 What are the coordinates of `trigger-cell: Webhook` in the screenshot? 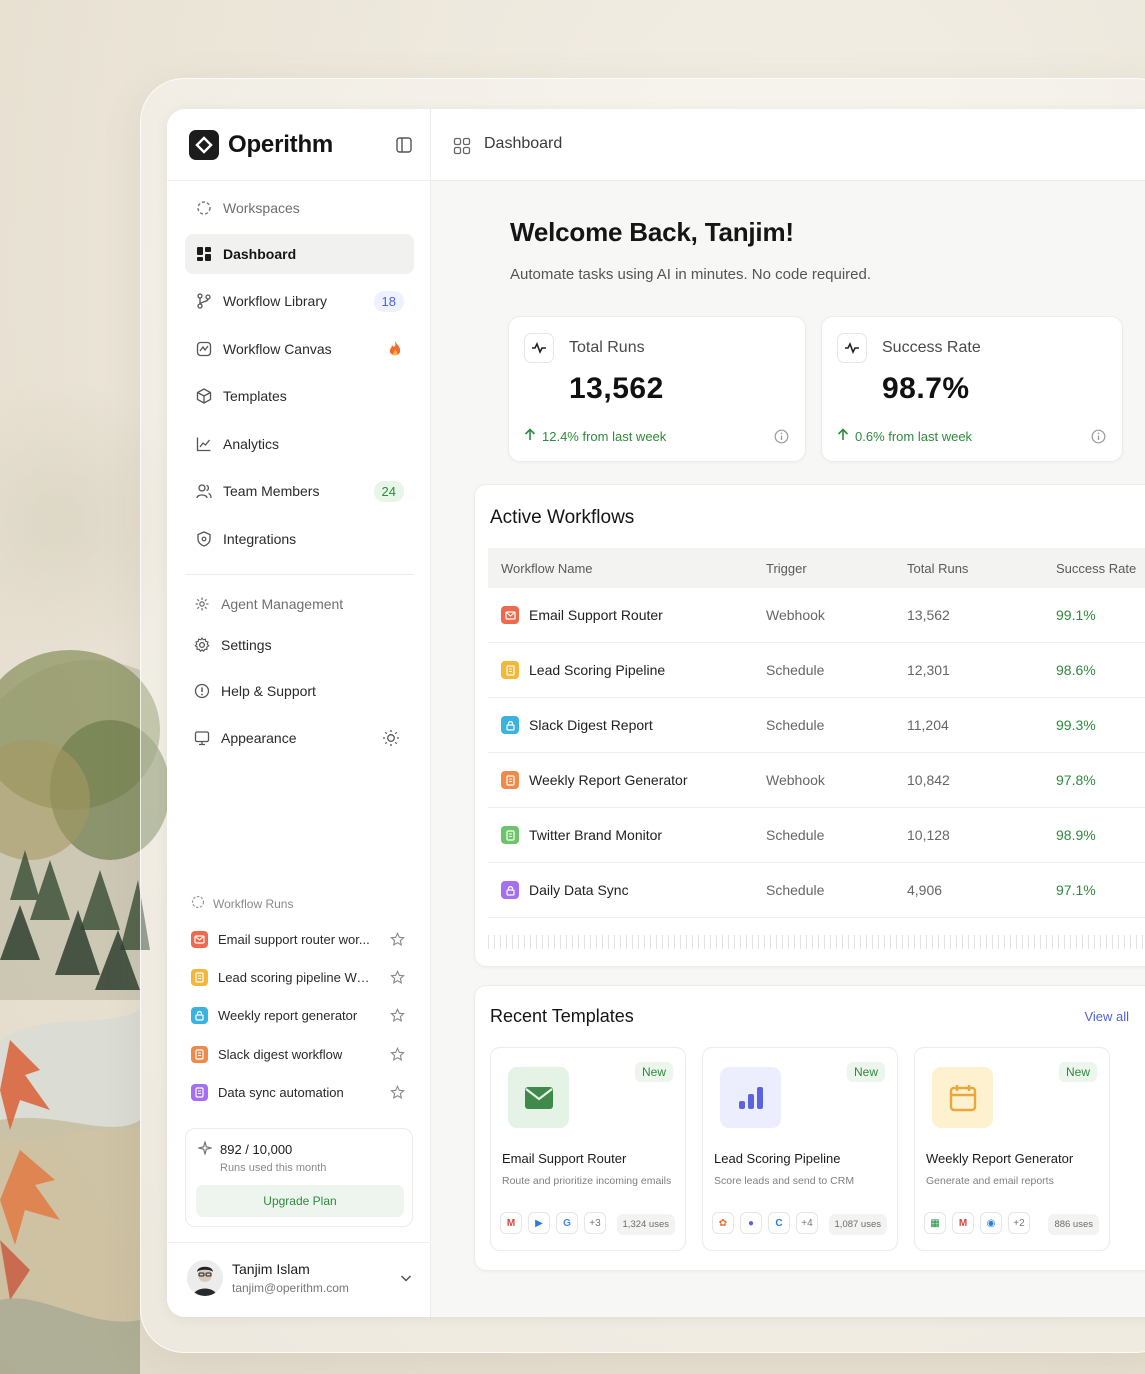 It's located at (795, 780).